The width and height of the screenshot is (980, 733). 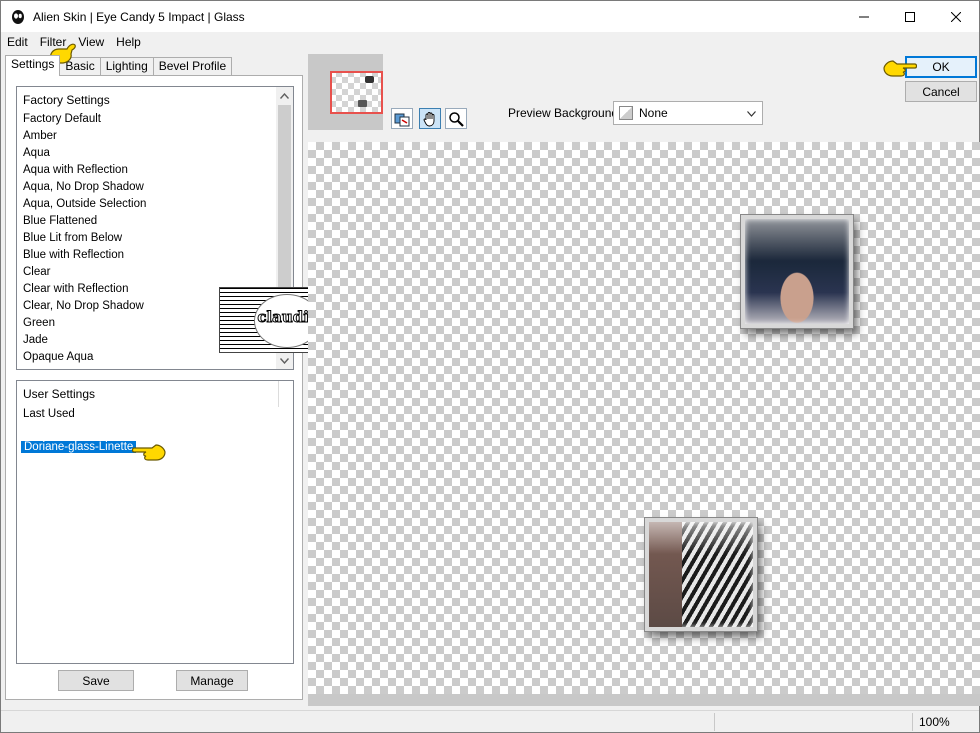 What do you see at coordinates (83, 306) in the screenshot?
I see `list-item: Clear, No Drop Shadow` at bounding box center [83, 306].